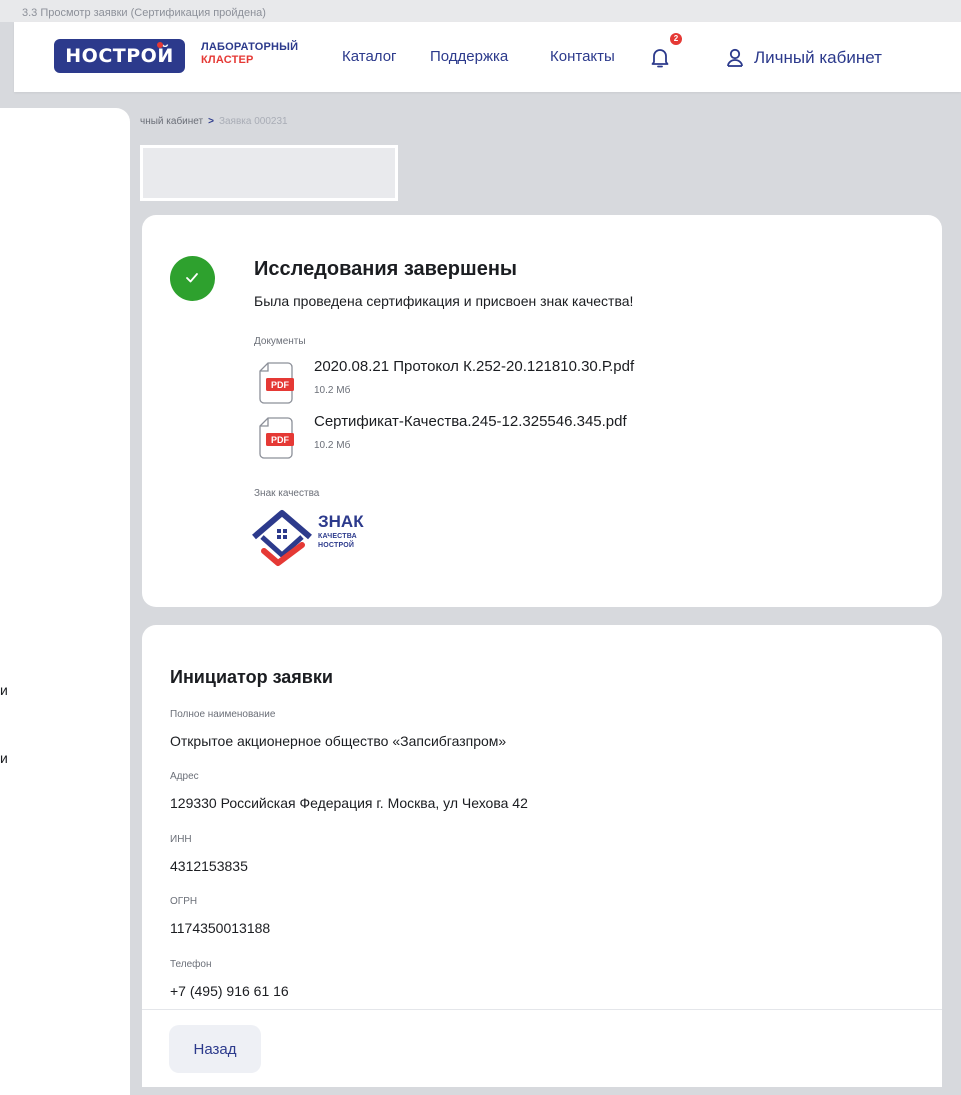 Image resolution: width=961 pixels, height=1095 pixels. What do you see at coordinates (287, 493) in the screenshot?
I see `quality-mark-label: Знак качества` at bounding box center [287, 493].